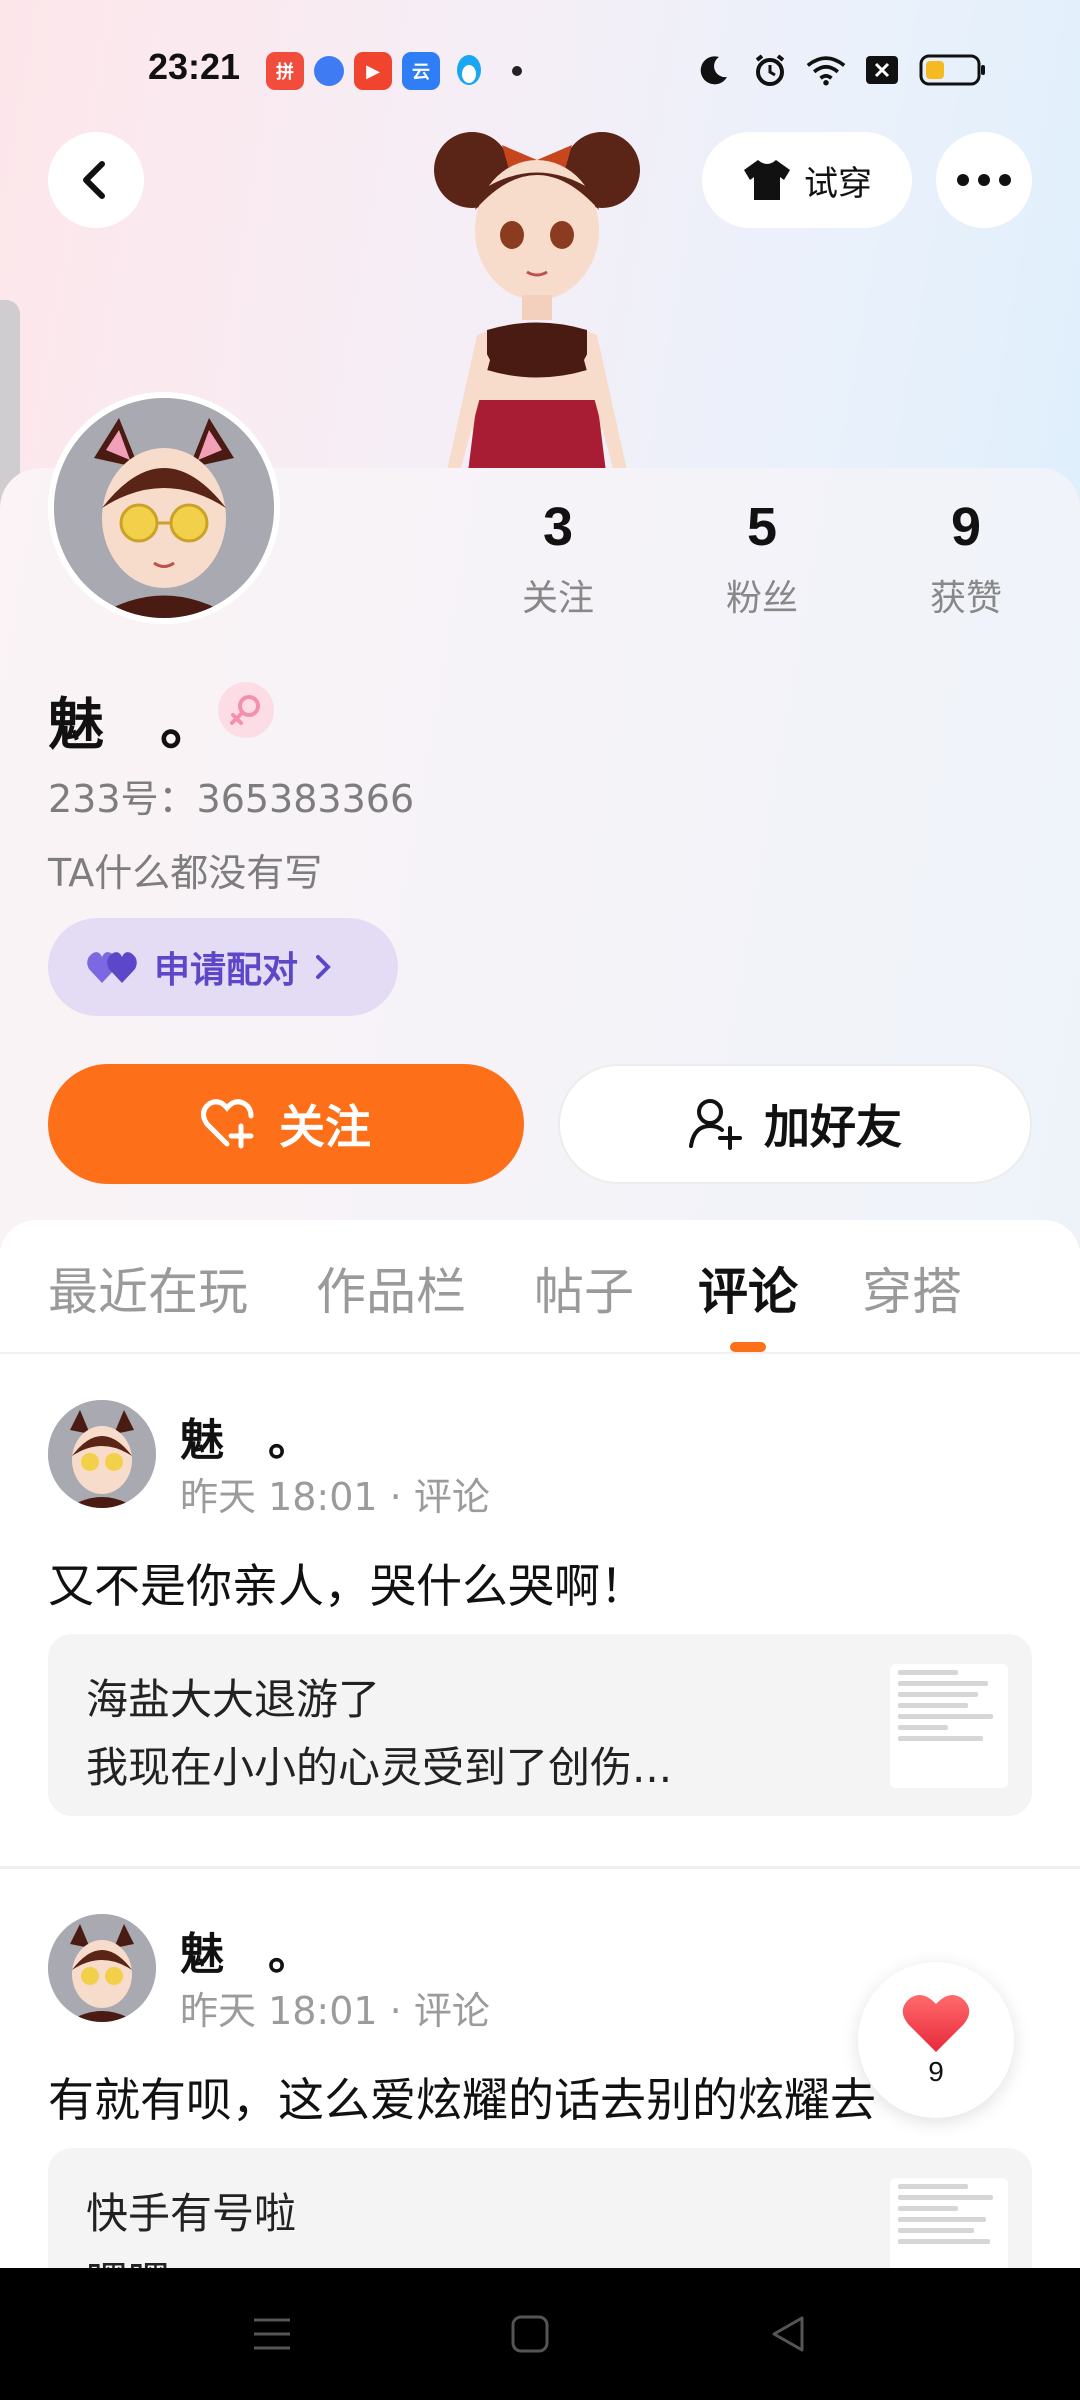 This screenshot has height=2400, width=1080. I want to click on user-bio: TA什么都没有写, so click(185, 873).